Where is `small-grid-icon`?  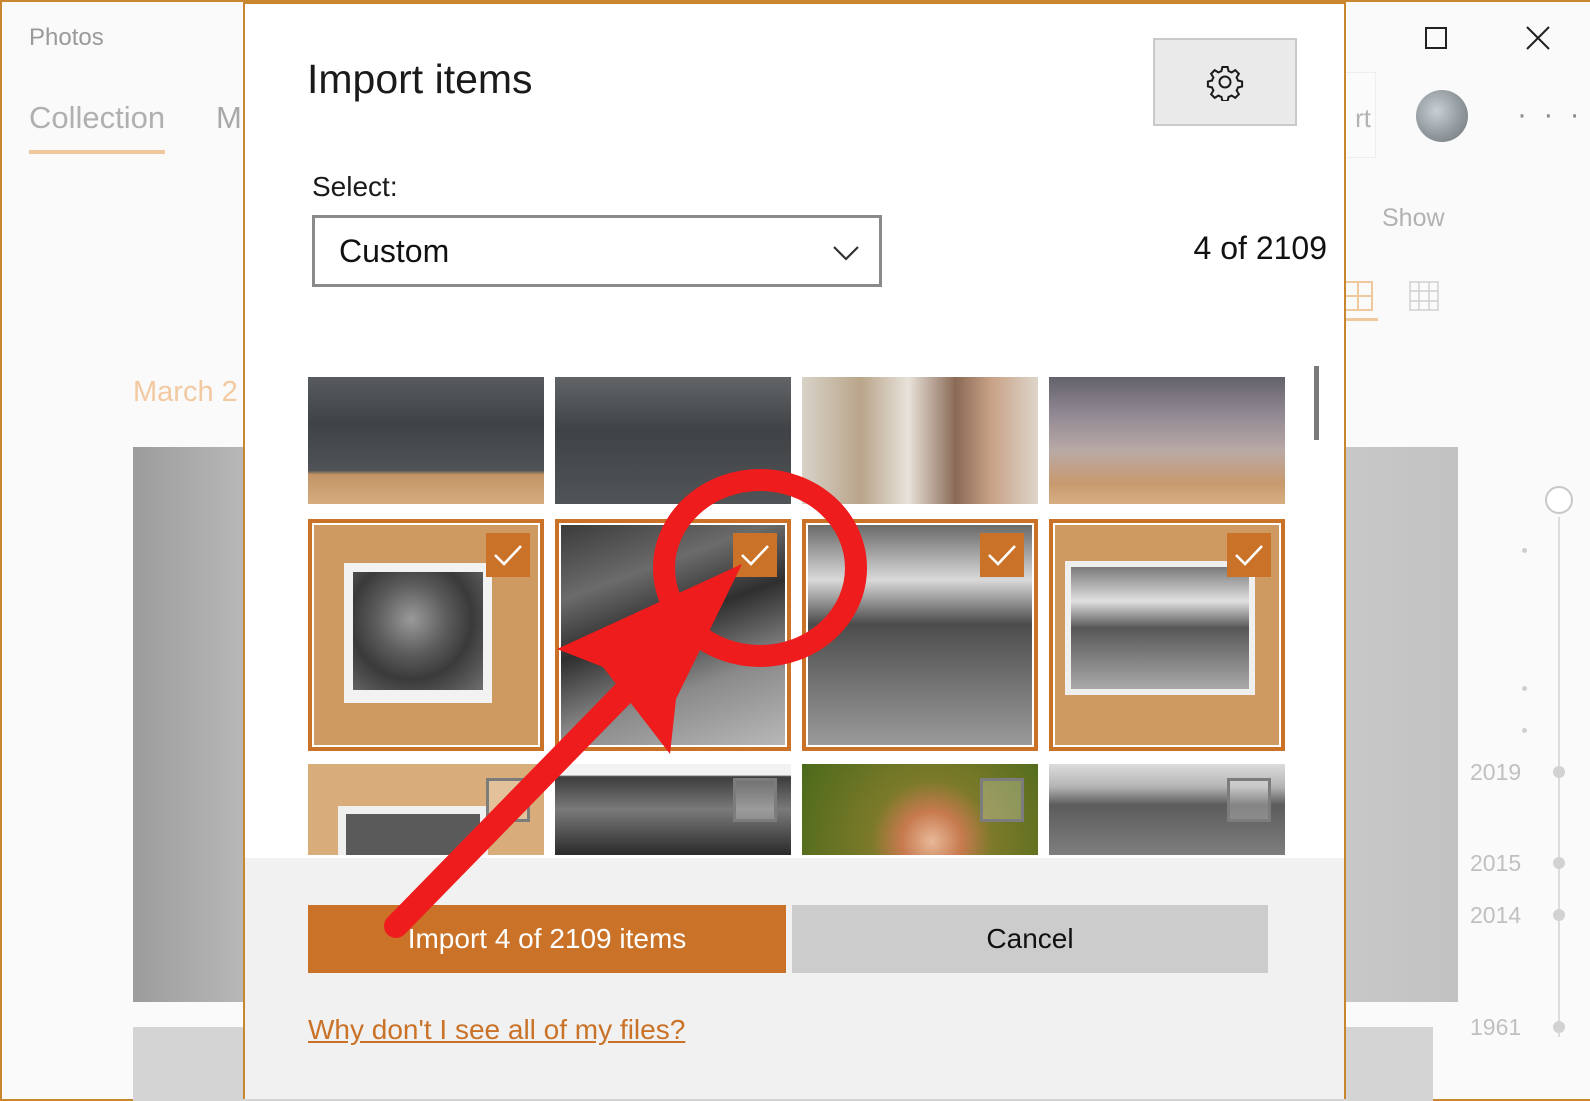 small-grid-icon is located at coordinates (1424, 296).